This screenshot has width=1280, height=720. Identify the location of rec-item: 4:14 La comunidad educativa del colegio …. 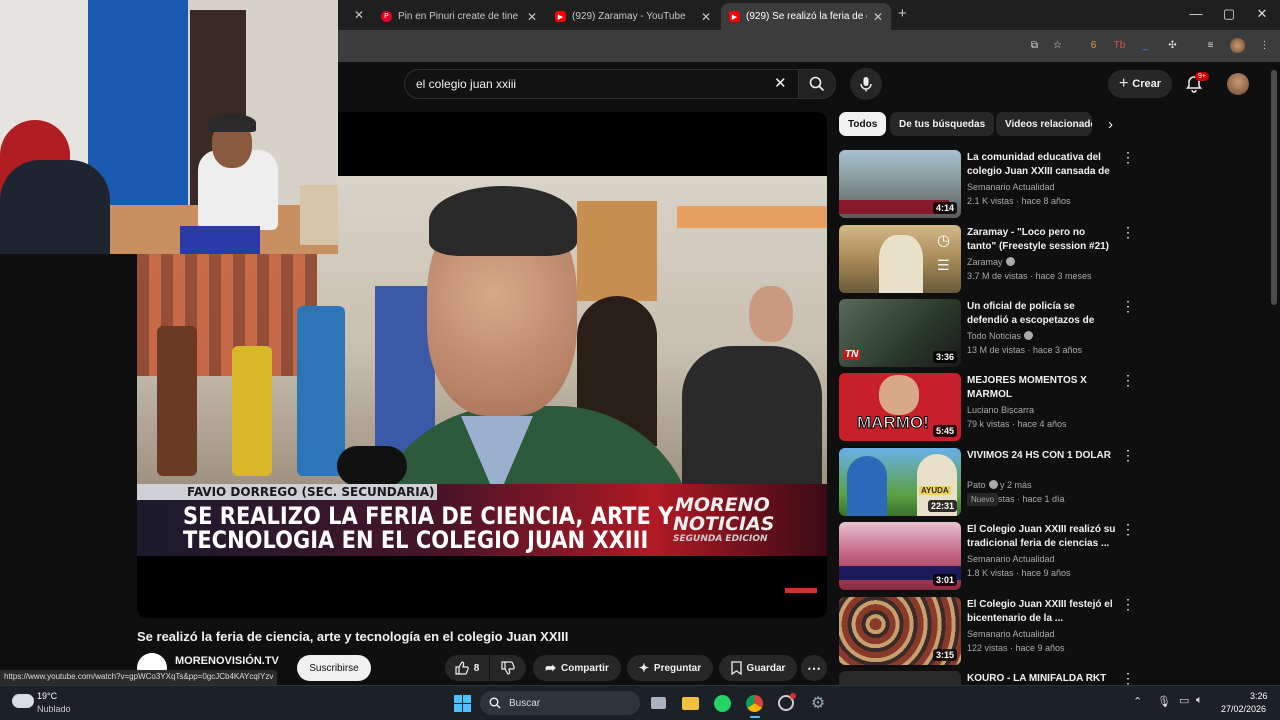
(987, 185).